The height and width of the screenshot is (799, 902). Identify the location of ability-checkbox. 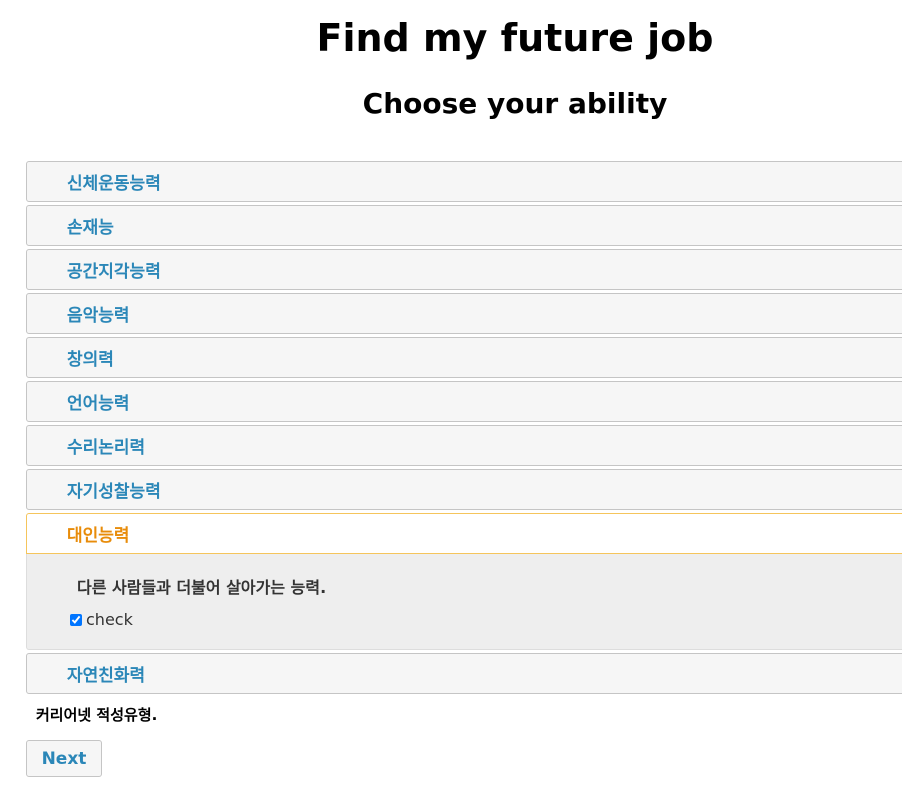
(76, 619).